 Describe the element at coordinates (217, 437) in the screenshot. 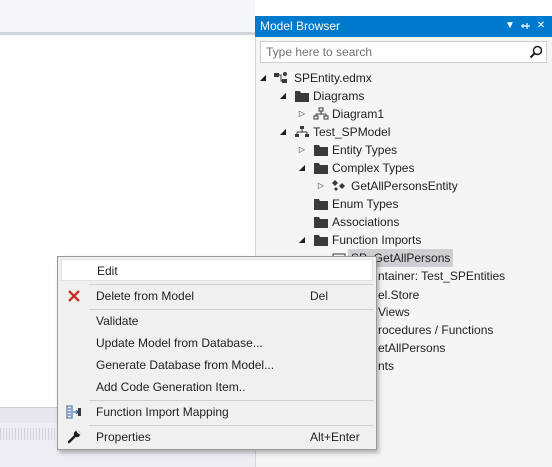

I see `menu-item-properties: Properties Alt+Enter` at that location.